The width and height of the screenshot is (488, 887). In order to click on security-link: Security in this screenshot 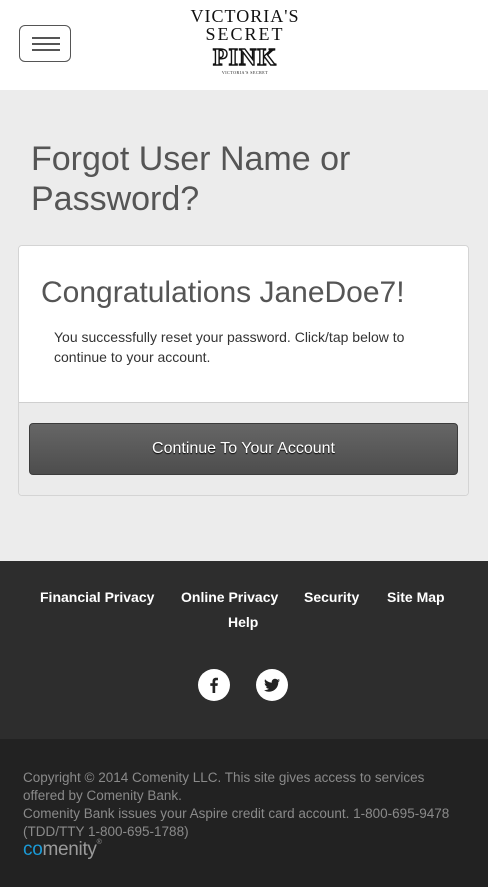, I will do `click(331, 597)`.